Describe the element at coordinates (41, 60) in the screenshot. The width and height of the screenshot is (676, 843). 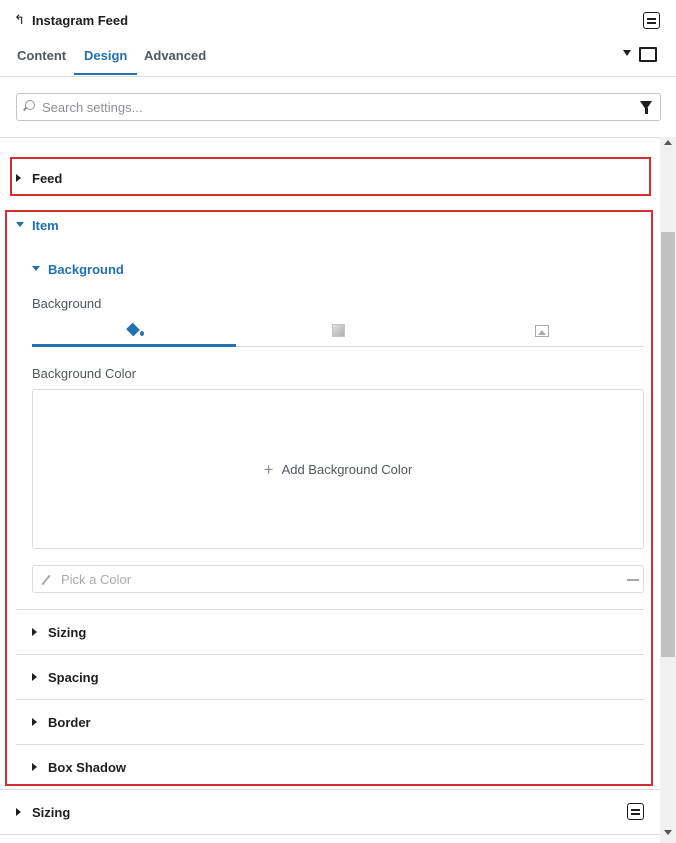
I see `tab-content: Content` at that location.